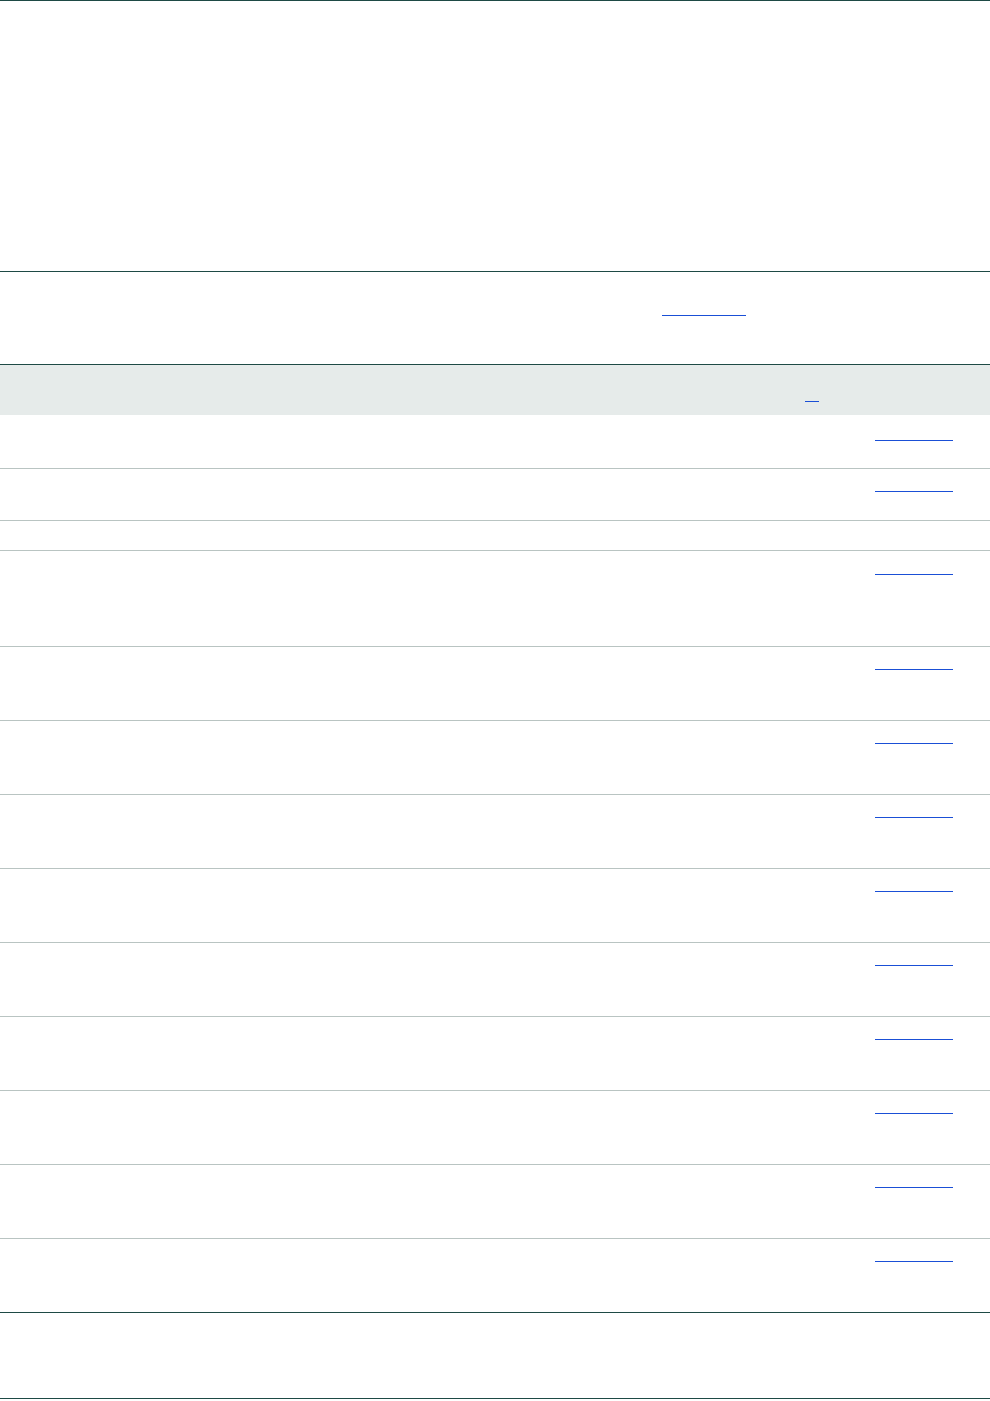 The width and height of the screenshot is (990, 1401). What do you see at coordinates (495, 390) in the screenshot?
I see `table-header` at bounding box center [495, 390].